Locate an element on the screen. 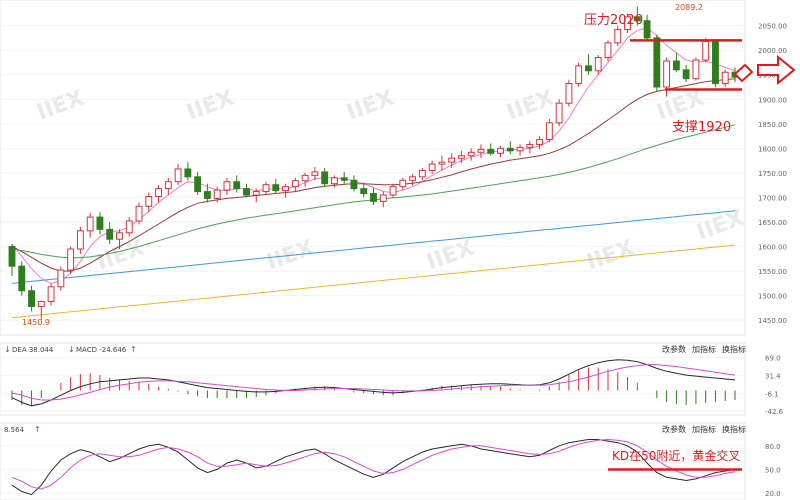 Image resolution: width=800 pixels, height=500 pixels. price-tick-label: 1750.00 is located at coordinates (772, 174).